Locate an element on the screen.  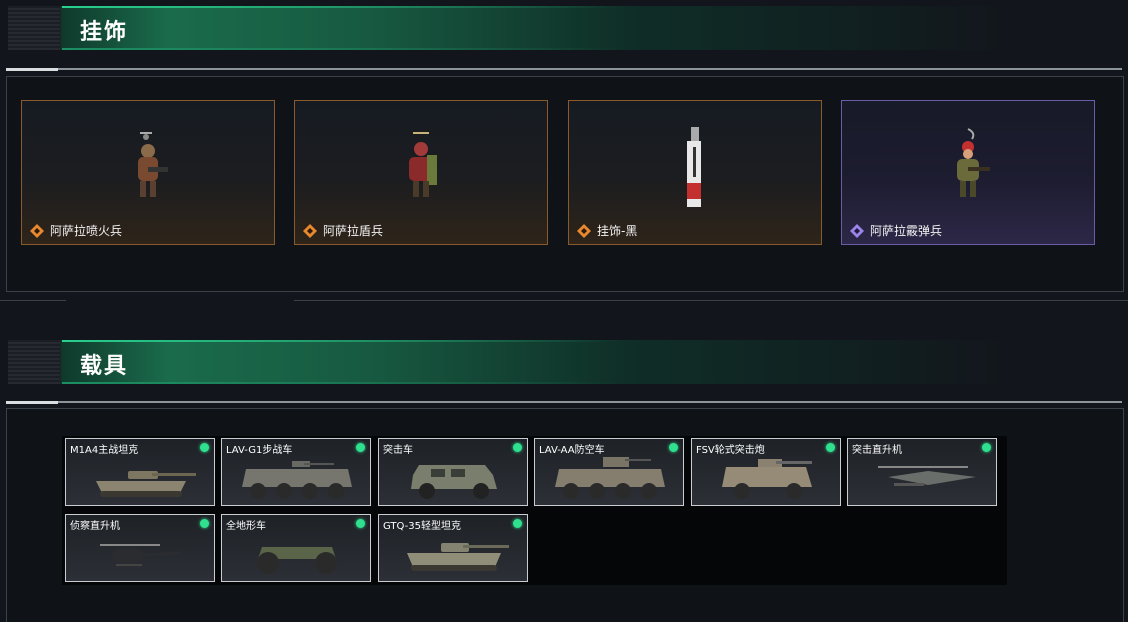
vehicle-card: 全地形车 is located at coordinates (296, 548).